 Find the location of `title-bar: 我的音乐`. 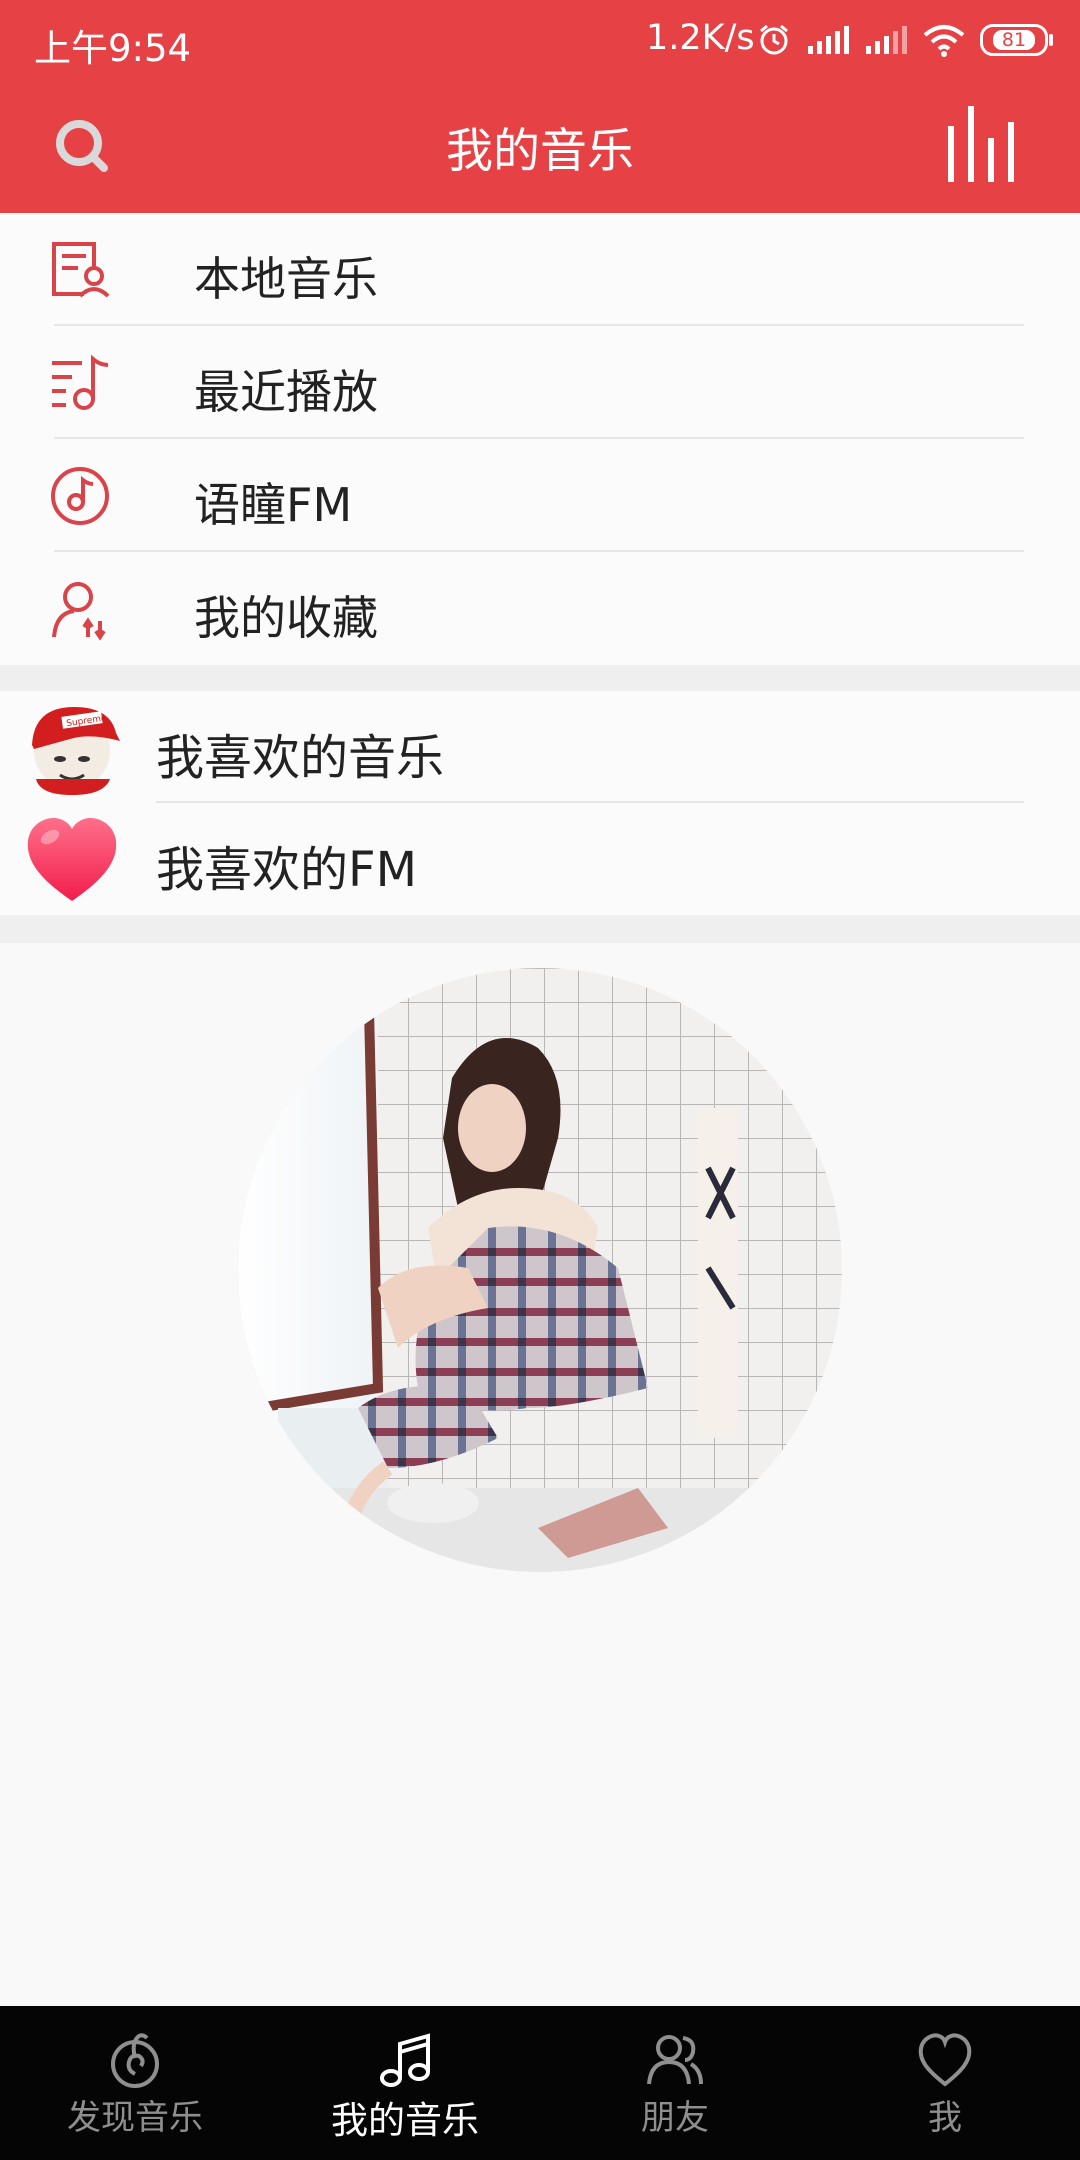

title-bar: 我的音乐 is located at coordinates (540, 146).